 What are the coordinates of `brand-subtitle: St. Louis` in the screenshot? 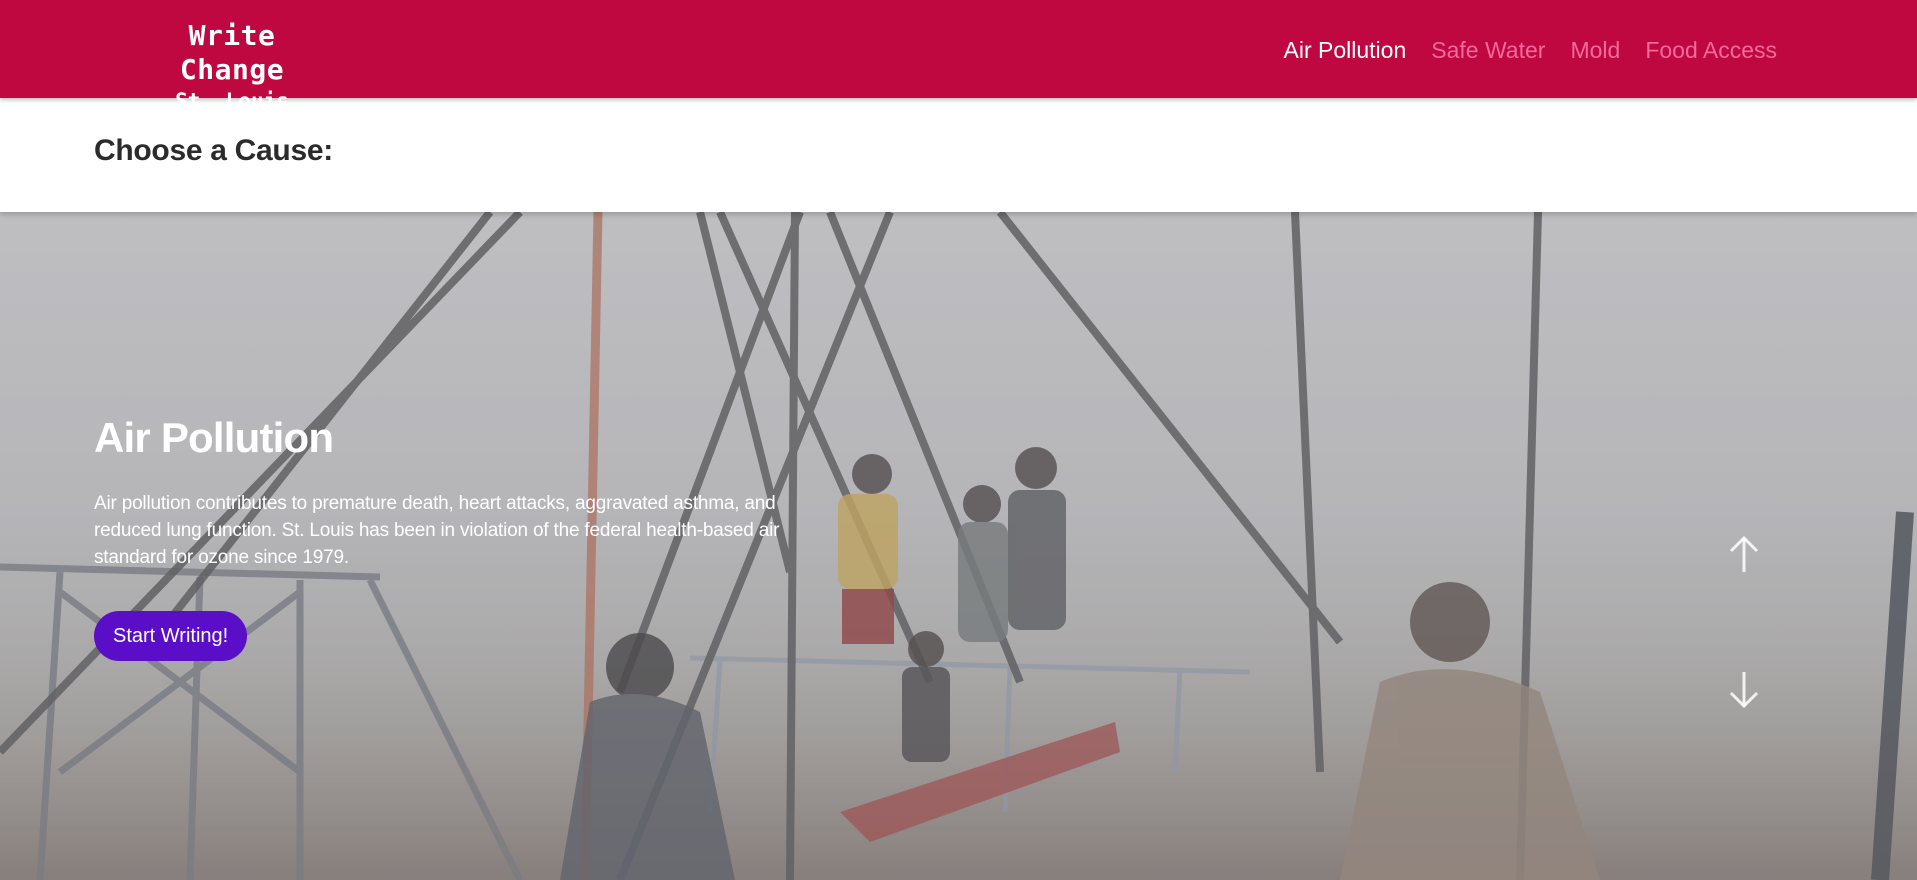 It's located at (232, 101).